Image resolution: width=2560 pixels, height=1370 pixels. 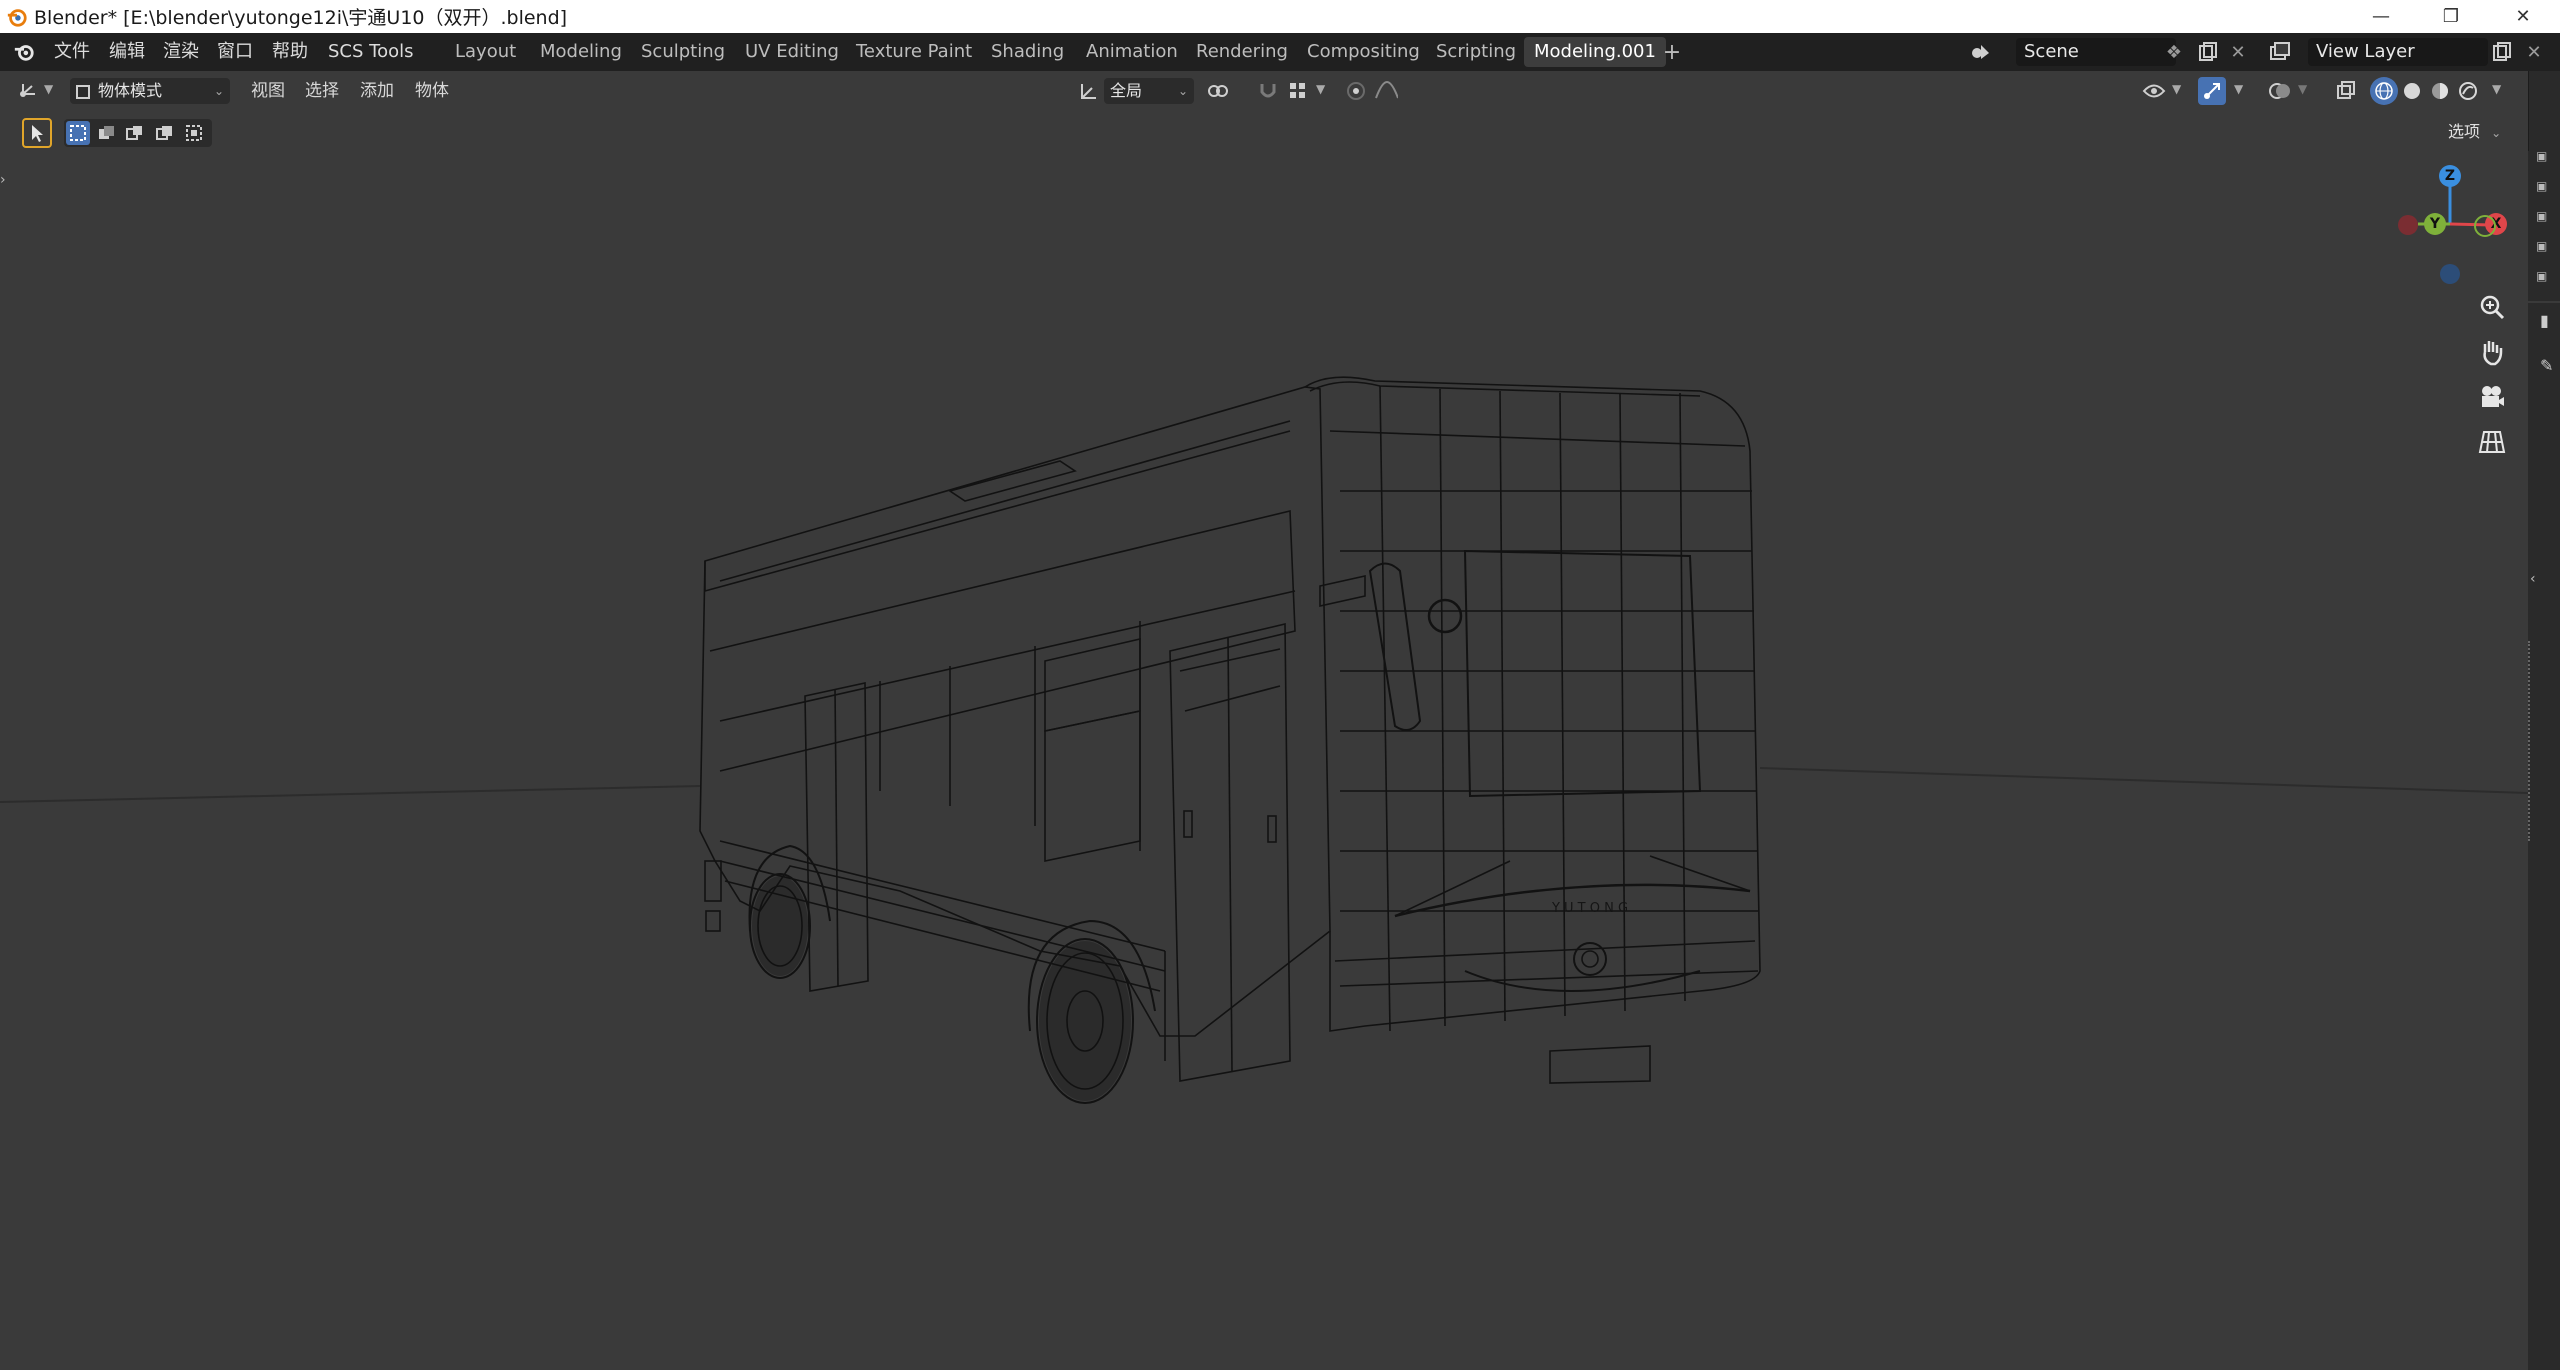 What do you see at coordinates (83, 91) in the screenshot?
I see `object-mode-icon` at bounding box center [83, 91].